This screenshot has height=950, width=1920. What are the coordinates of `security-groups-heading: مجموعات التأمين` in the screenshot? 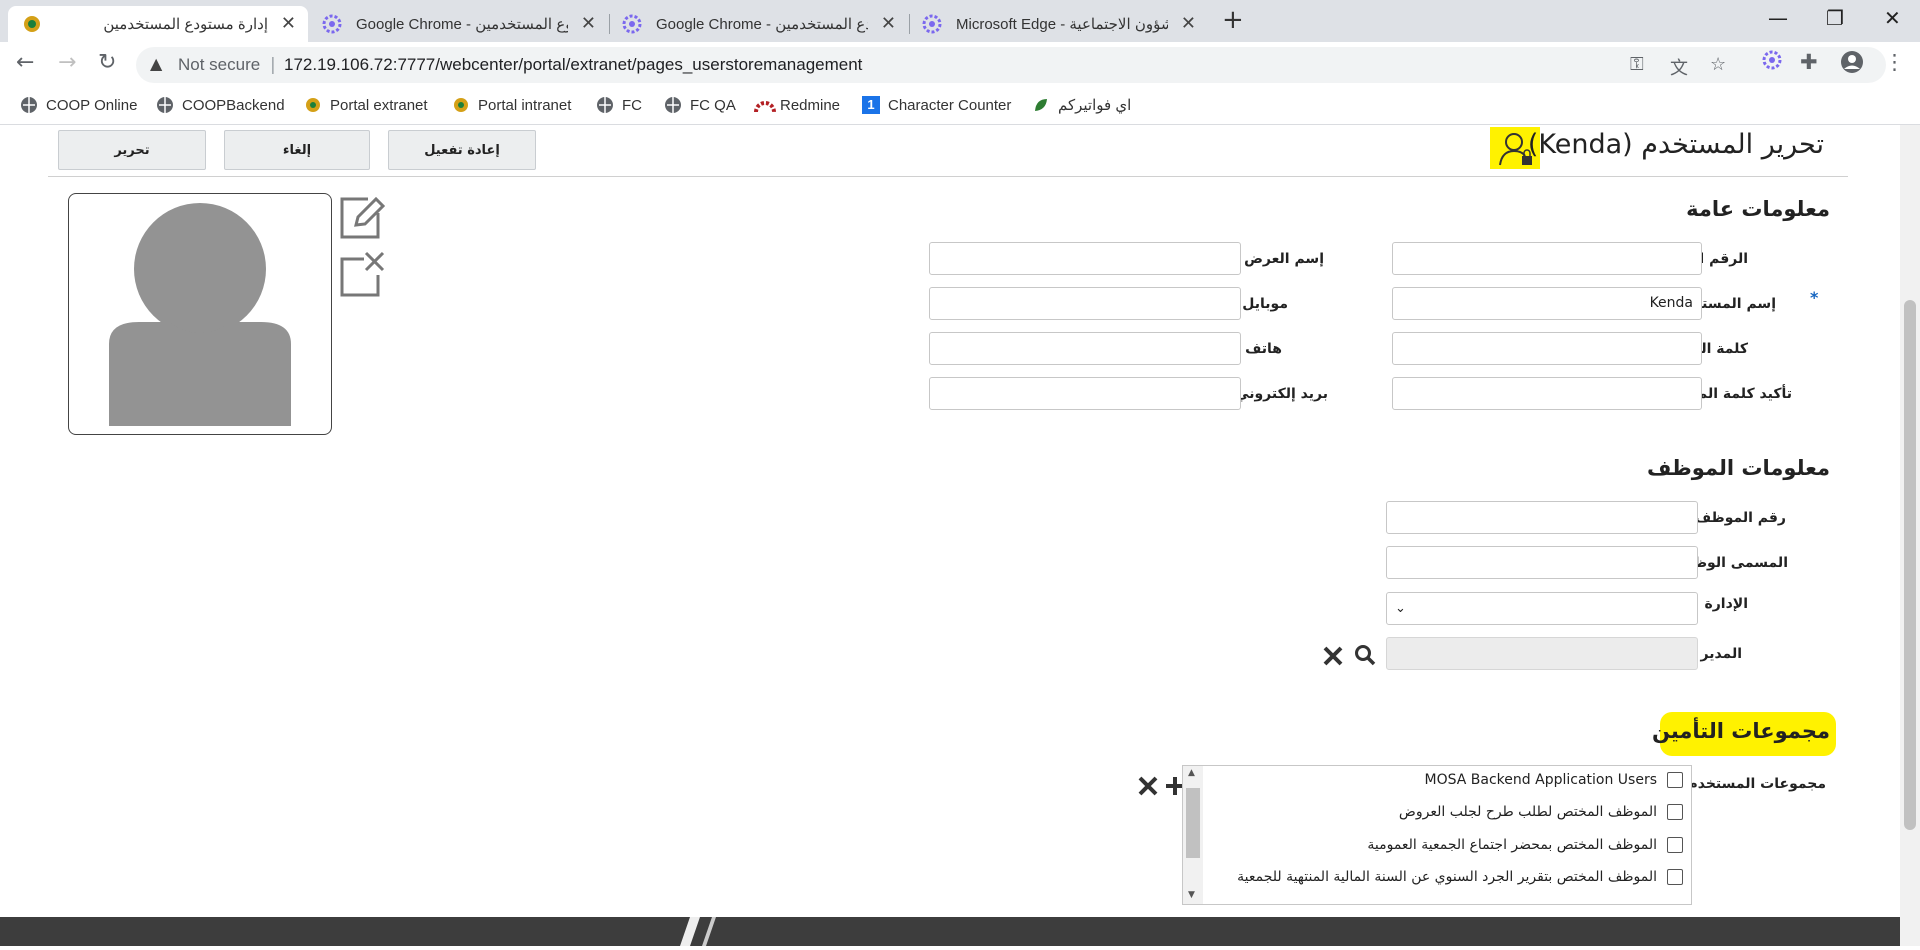 It's located at (1740, 731).